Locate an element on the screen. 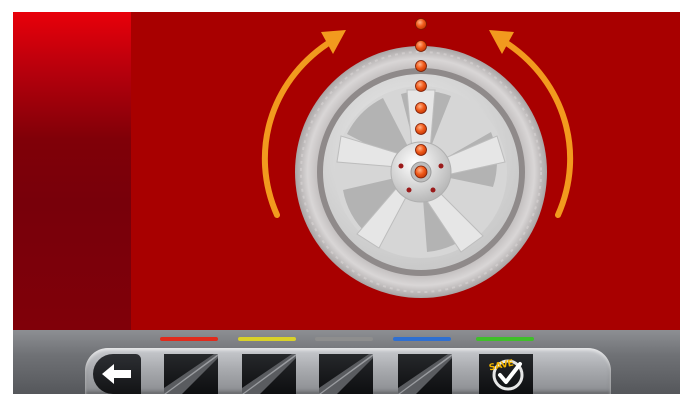 This screenshot has width=689, height=405. softkey-4-button is located at coordinates (425, 374).